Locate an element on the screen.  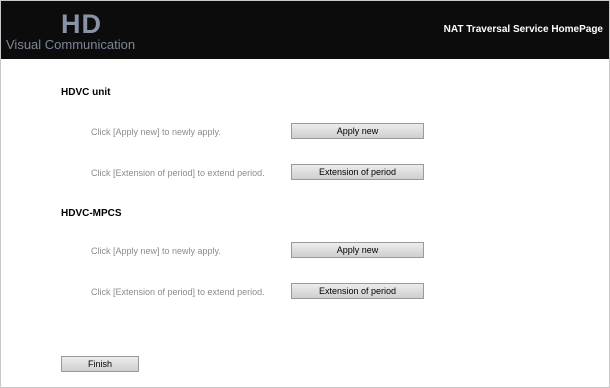
hd-logo: HD is located at coordinates (81, 24).